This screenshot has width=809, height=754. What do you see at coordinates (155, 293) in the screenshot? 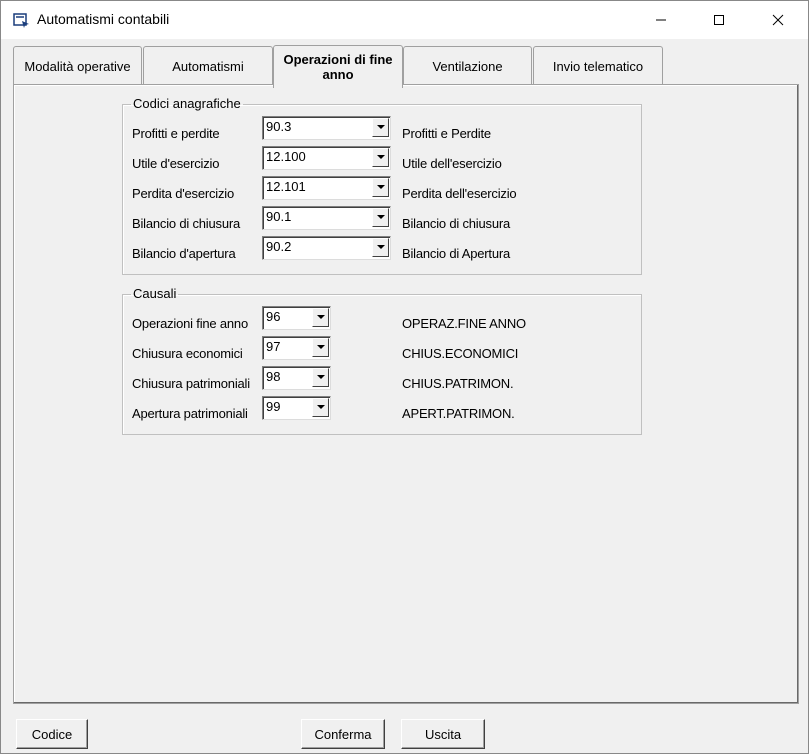
I see `causali-legend: Causali` at bounding box center [155, 293].